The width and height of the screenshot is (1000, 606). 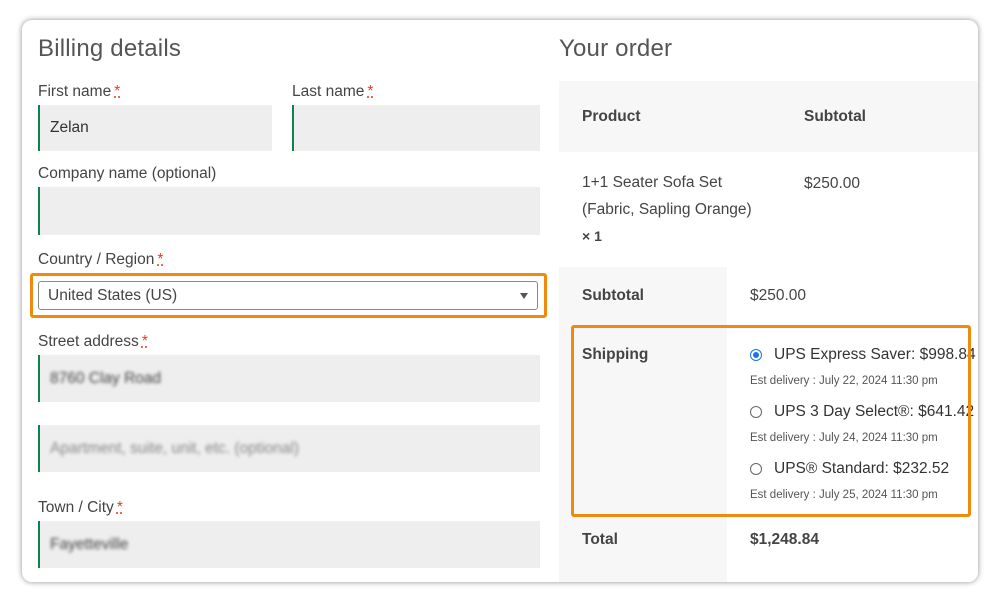 I want to click on shipping-label: Shipping, so click(x=615, y=354).